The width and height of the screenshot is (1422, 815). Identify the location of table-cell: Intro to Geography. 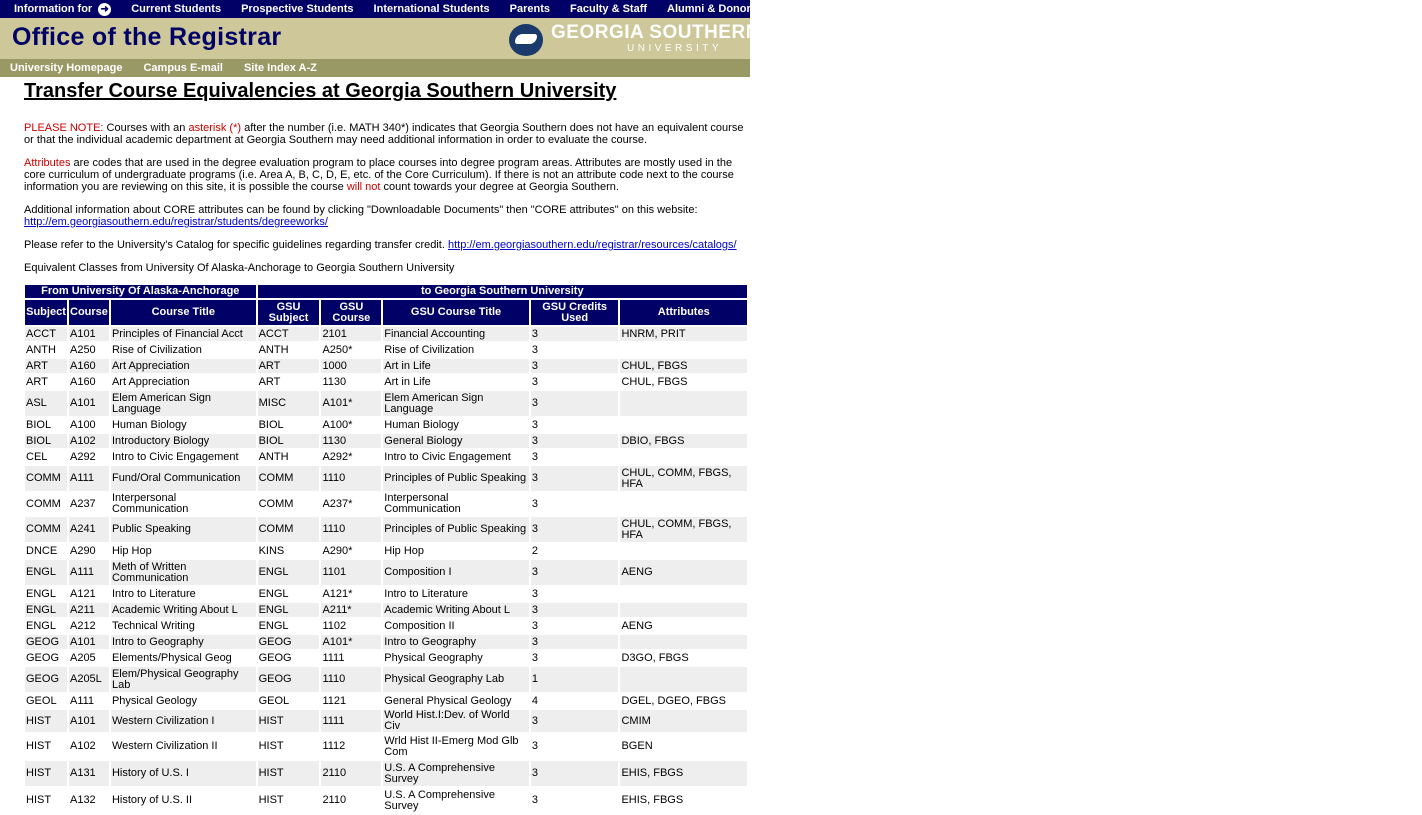
(456, 642).